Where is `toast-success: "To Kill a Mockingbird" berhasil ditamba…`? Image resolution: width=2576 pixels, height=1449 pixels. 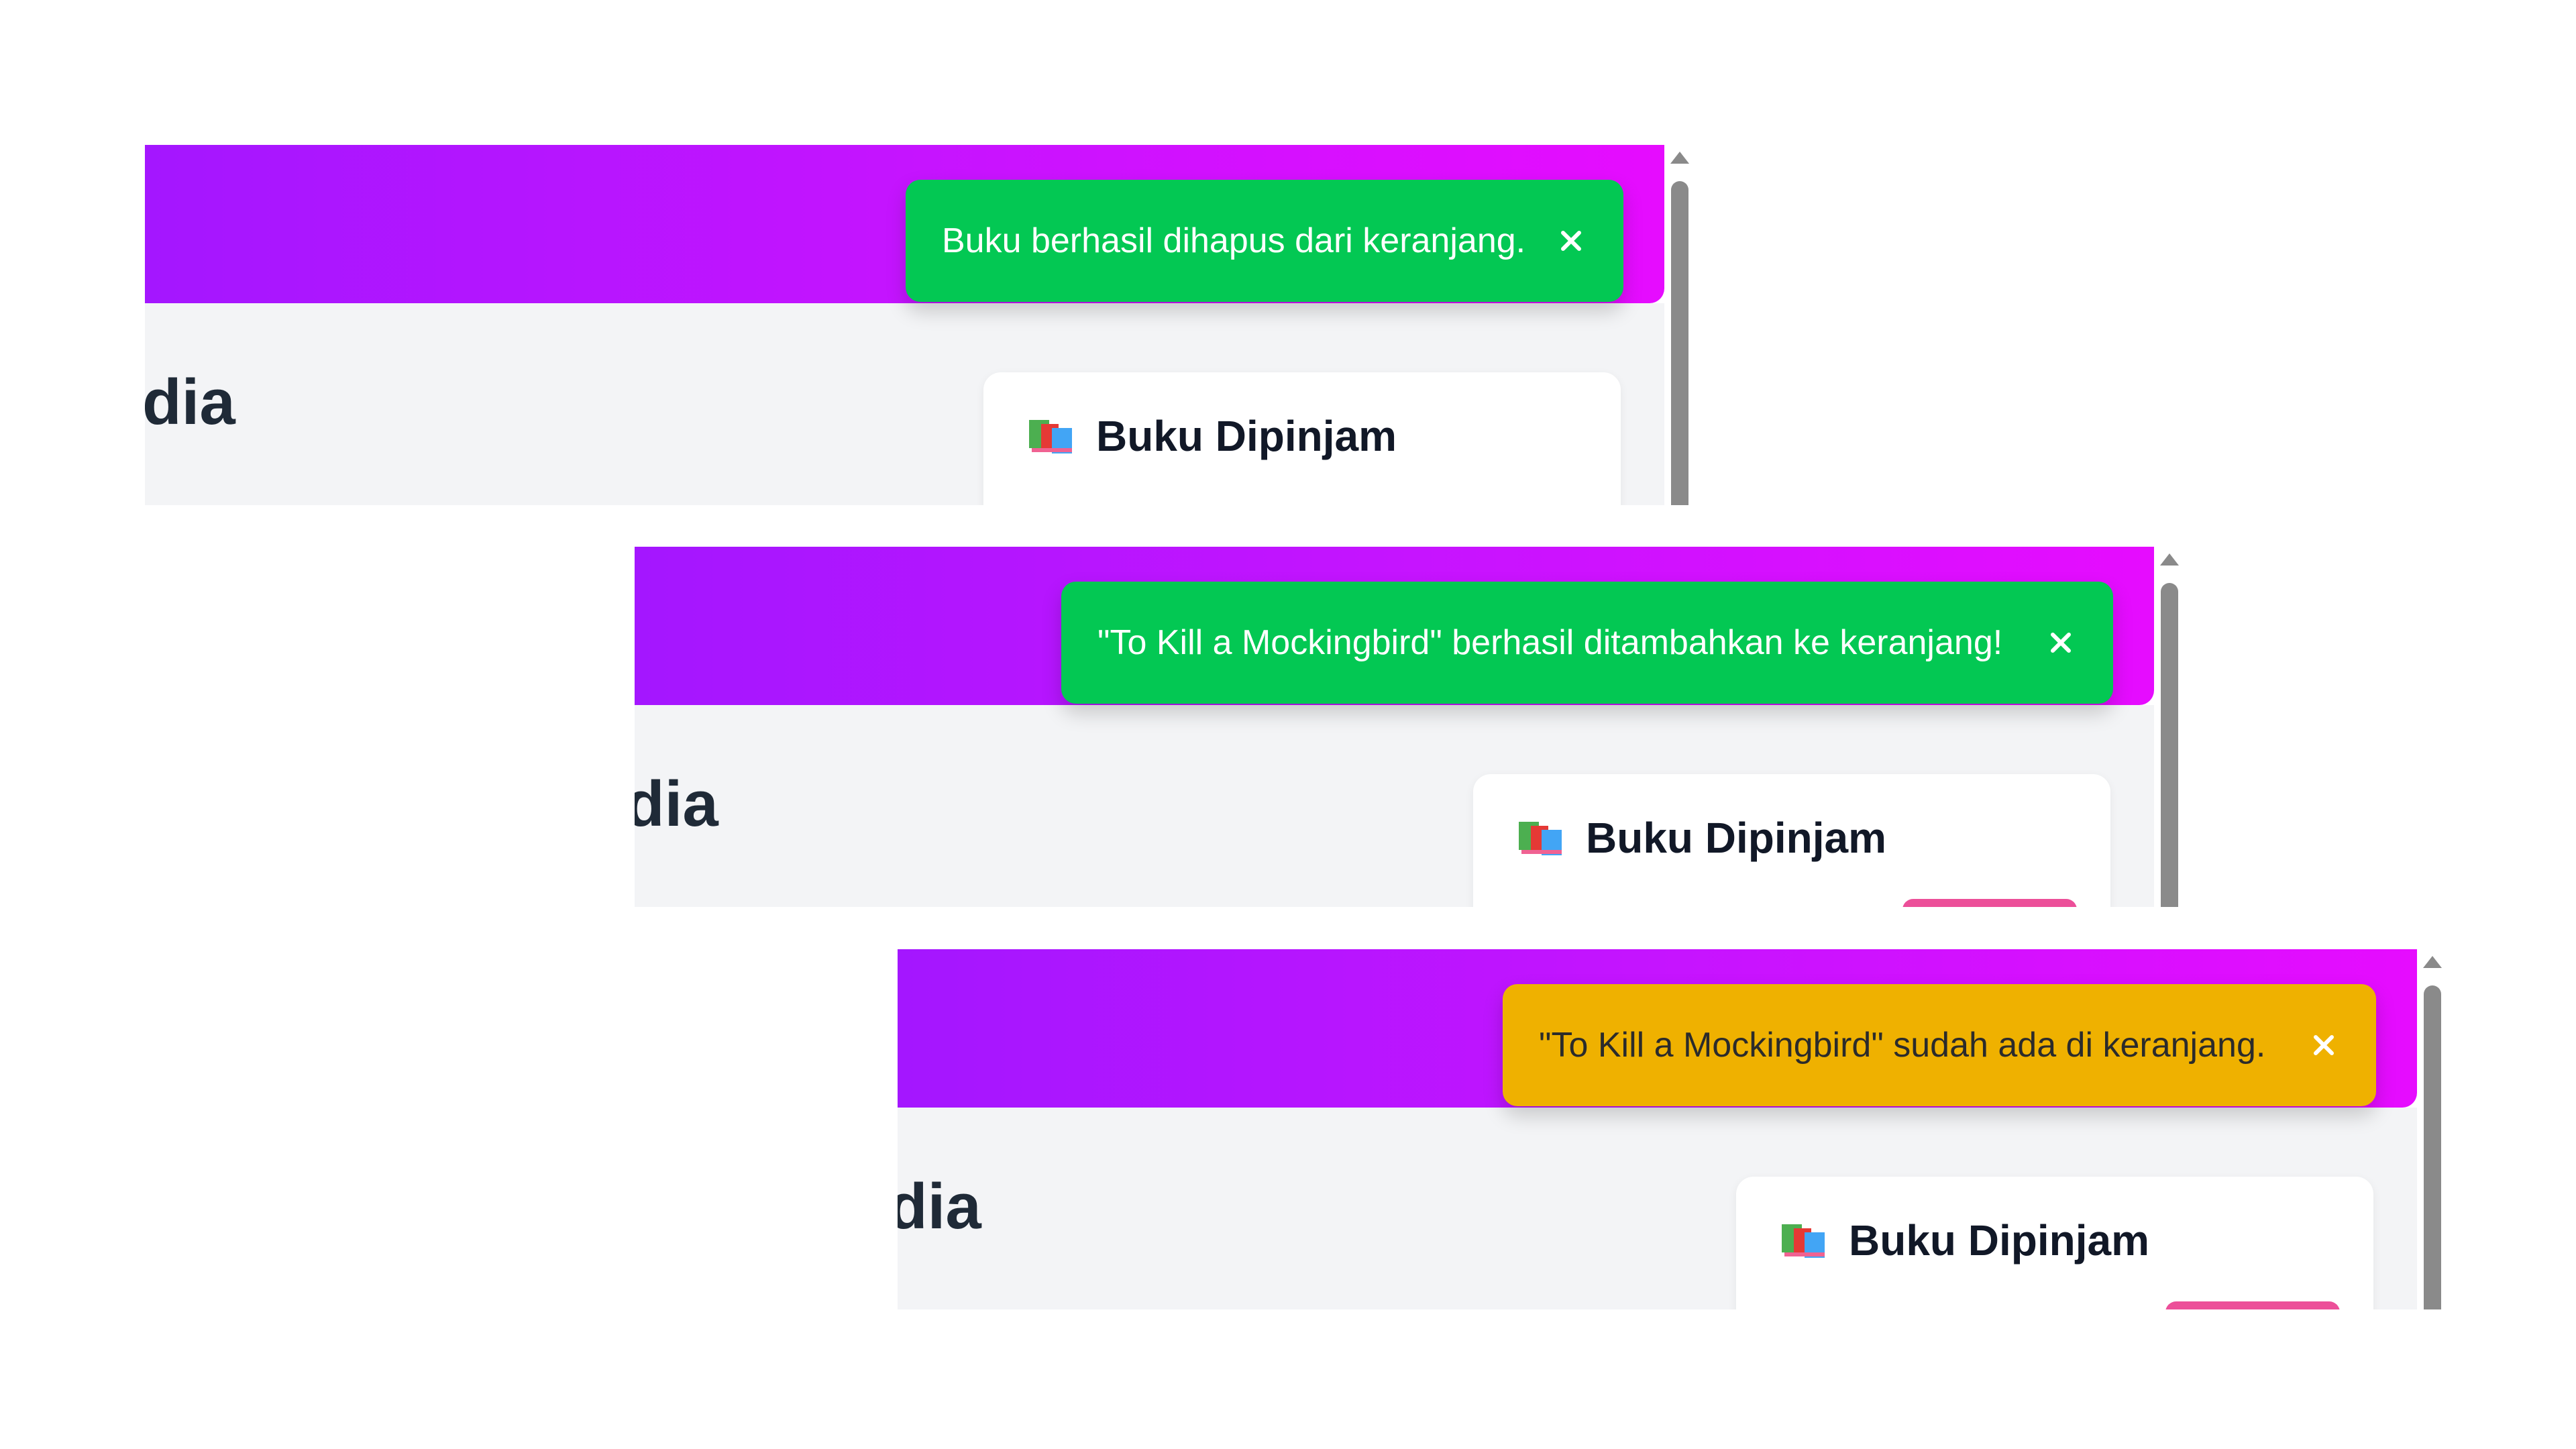 toast-success: "To Kill a Mockingbird" berhasil ditamba… is located at coordinates (1587, 643).